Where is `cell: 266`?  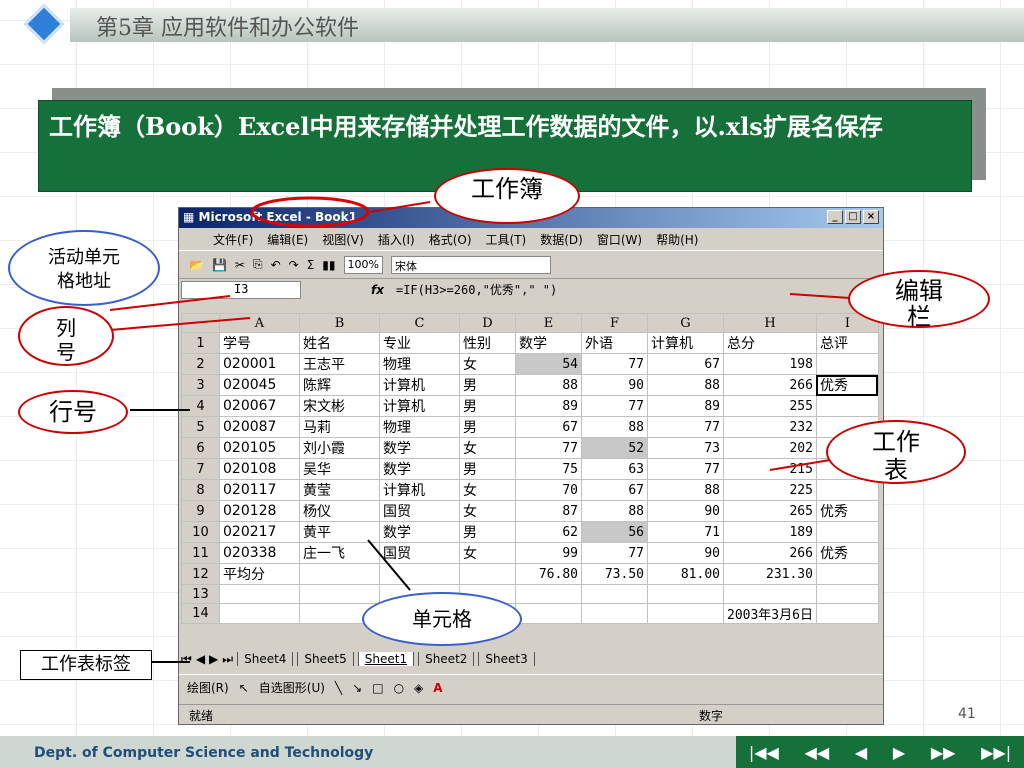
cell: 266 is located at coordinates (770, 553).